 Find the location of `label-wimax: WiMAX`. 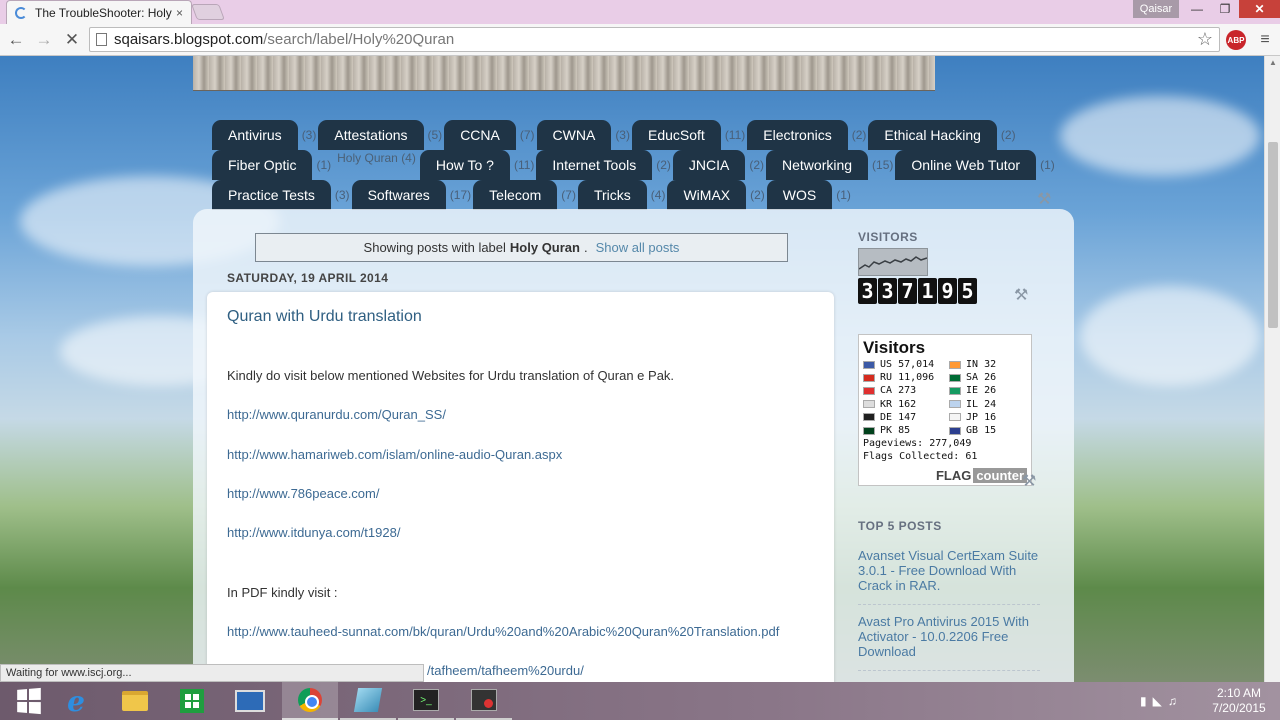

label-wimax: WiMAX is located at coordinates (707, 195).